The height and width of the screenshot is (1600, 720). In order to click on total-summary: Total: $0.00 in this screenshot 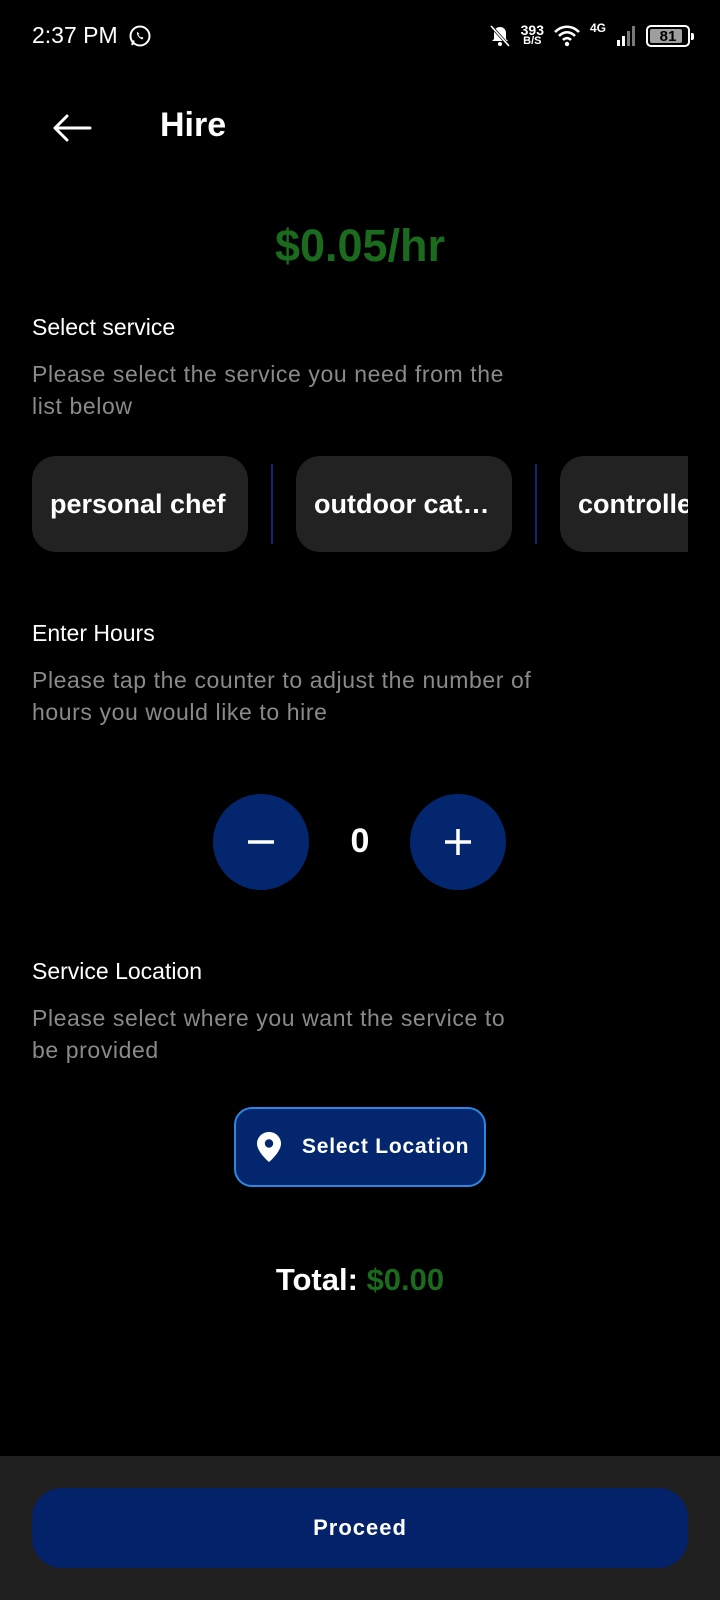, I will do `click(360, 1280)`.